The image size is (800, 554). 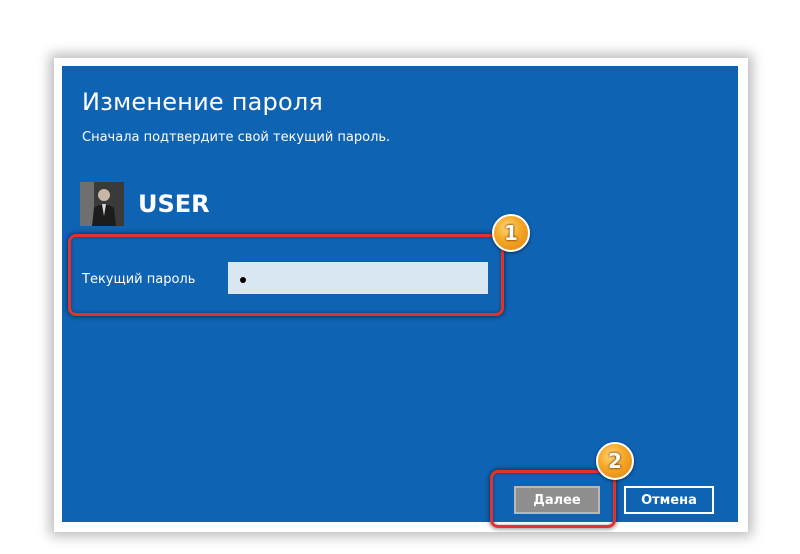 What do you see at coordinates (286, 275) in the screenshot?
I see `highlight-password` at bounding box center [286, 275].